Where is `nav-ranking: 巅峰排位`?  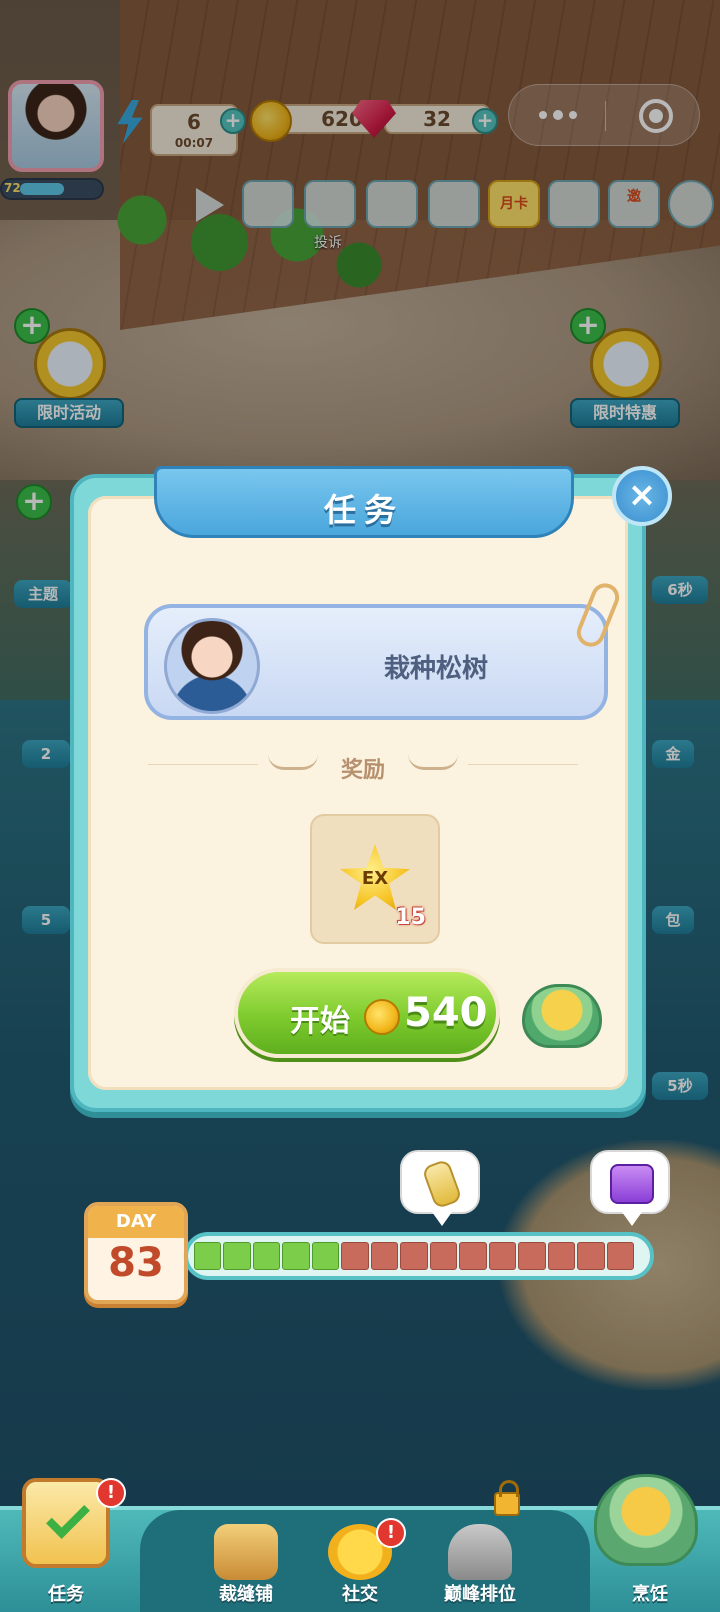 nav-ranking: 巅峰排位 is located at coordinates (480, 1561).